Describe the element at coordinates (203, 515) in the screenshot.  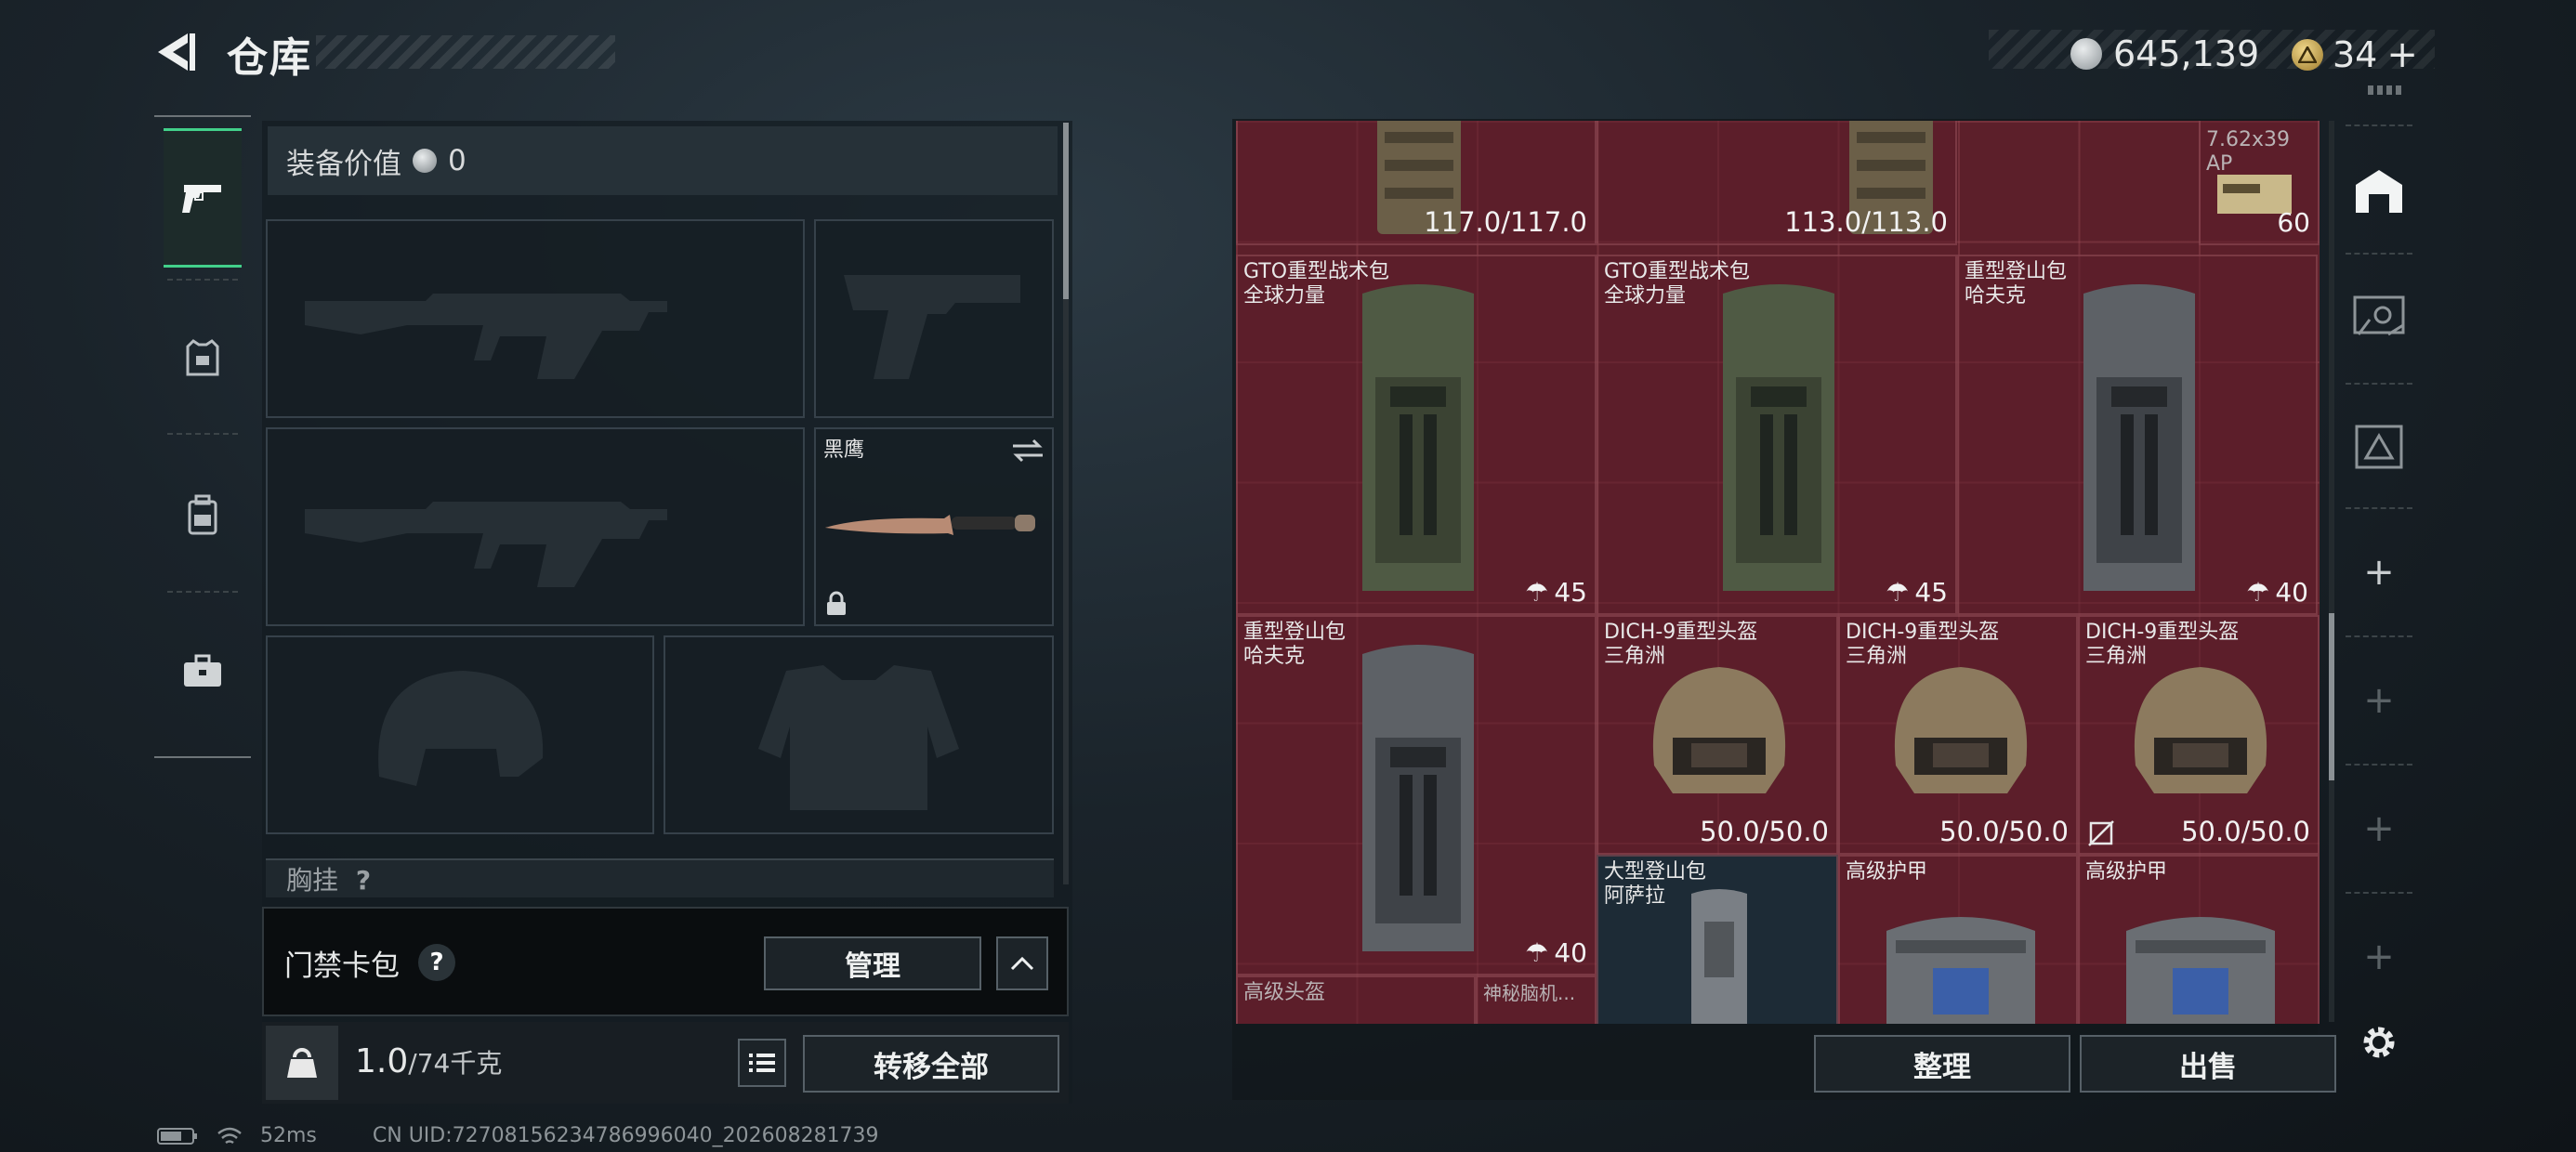
I see `tab-backpack` at that location.